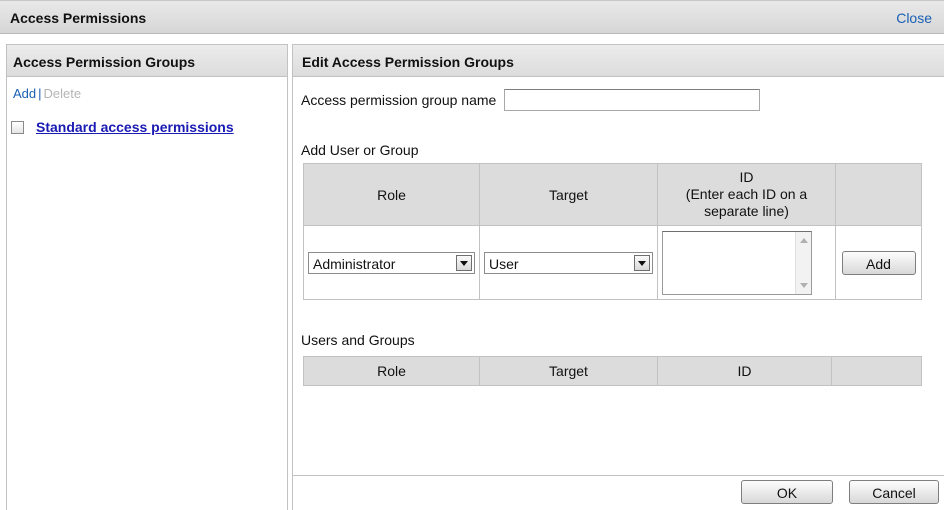  Describe the element at coordinates (360, 150) in the screenshot. I see `add-user-or-group-label: Add User or Group` at that location.